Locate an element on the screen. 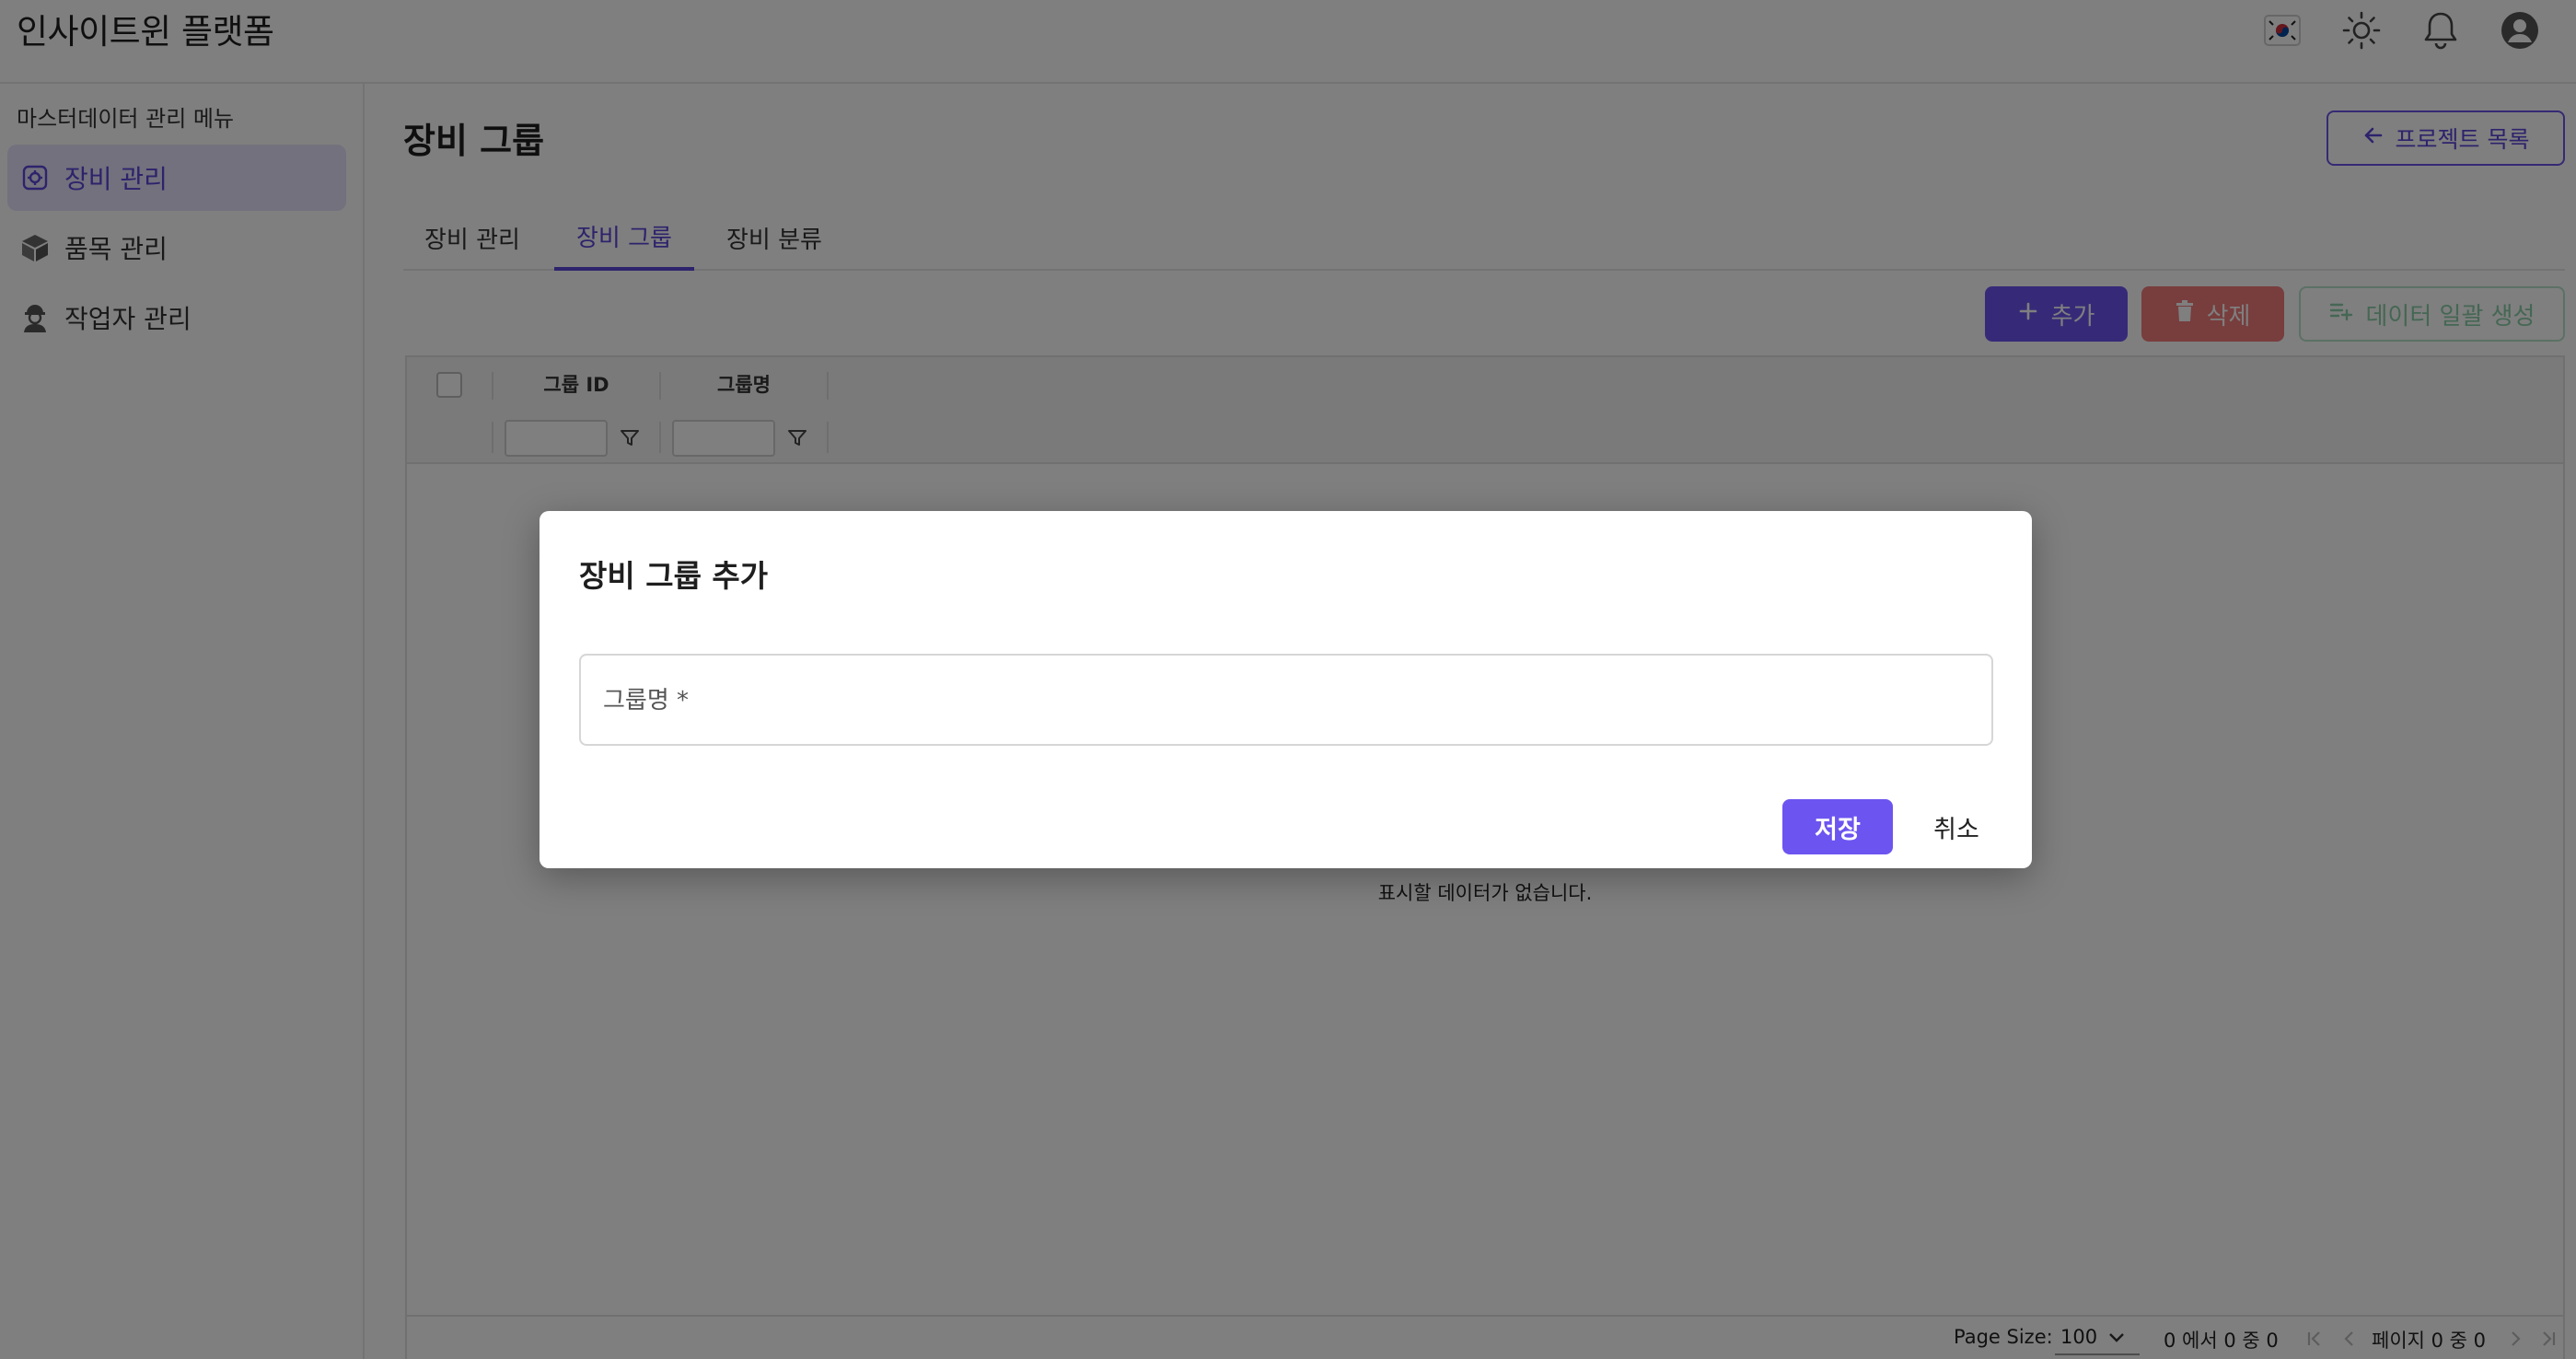  group-name-field: 그룹명 * is located at coordinates (1286, 700).